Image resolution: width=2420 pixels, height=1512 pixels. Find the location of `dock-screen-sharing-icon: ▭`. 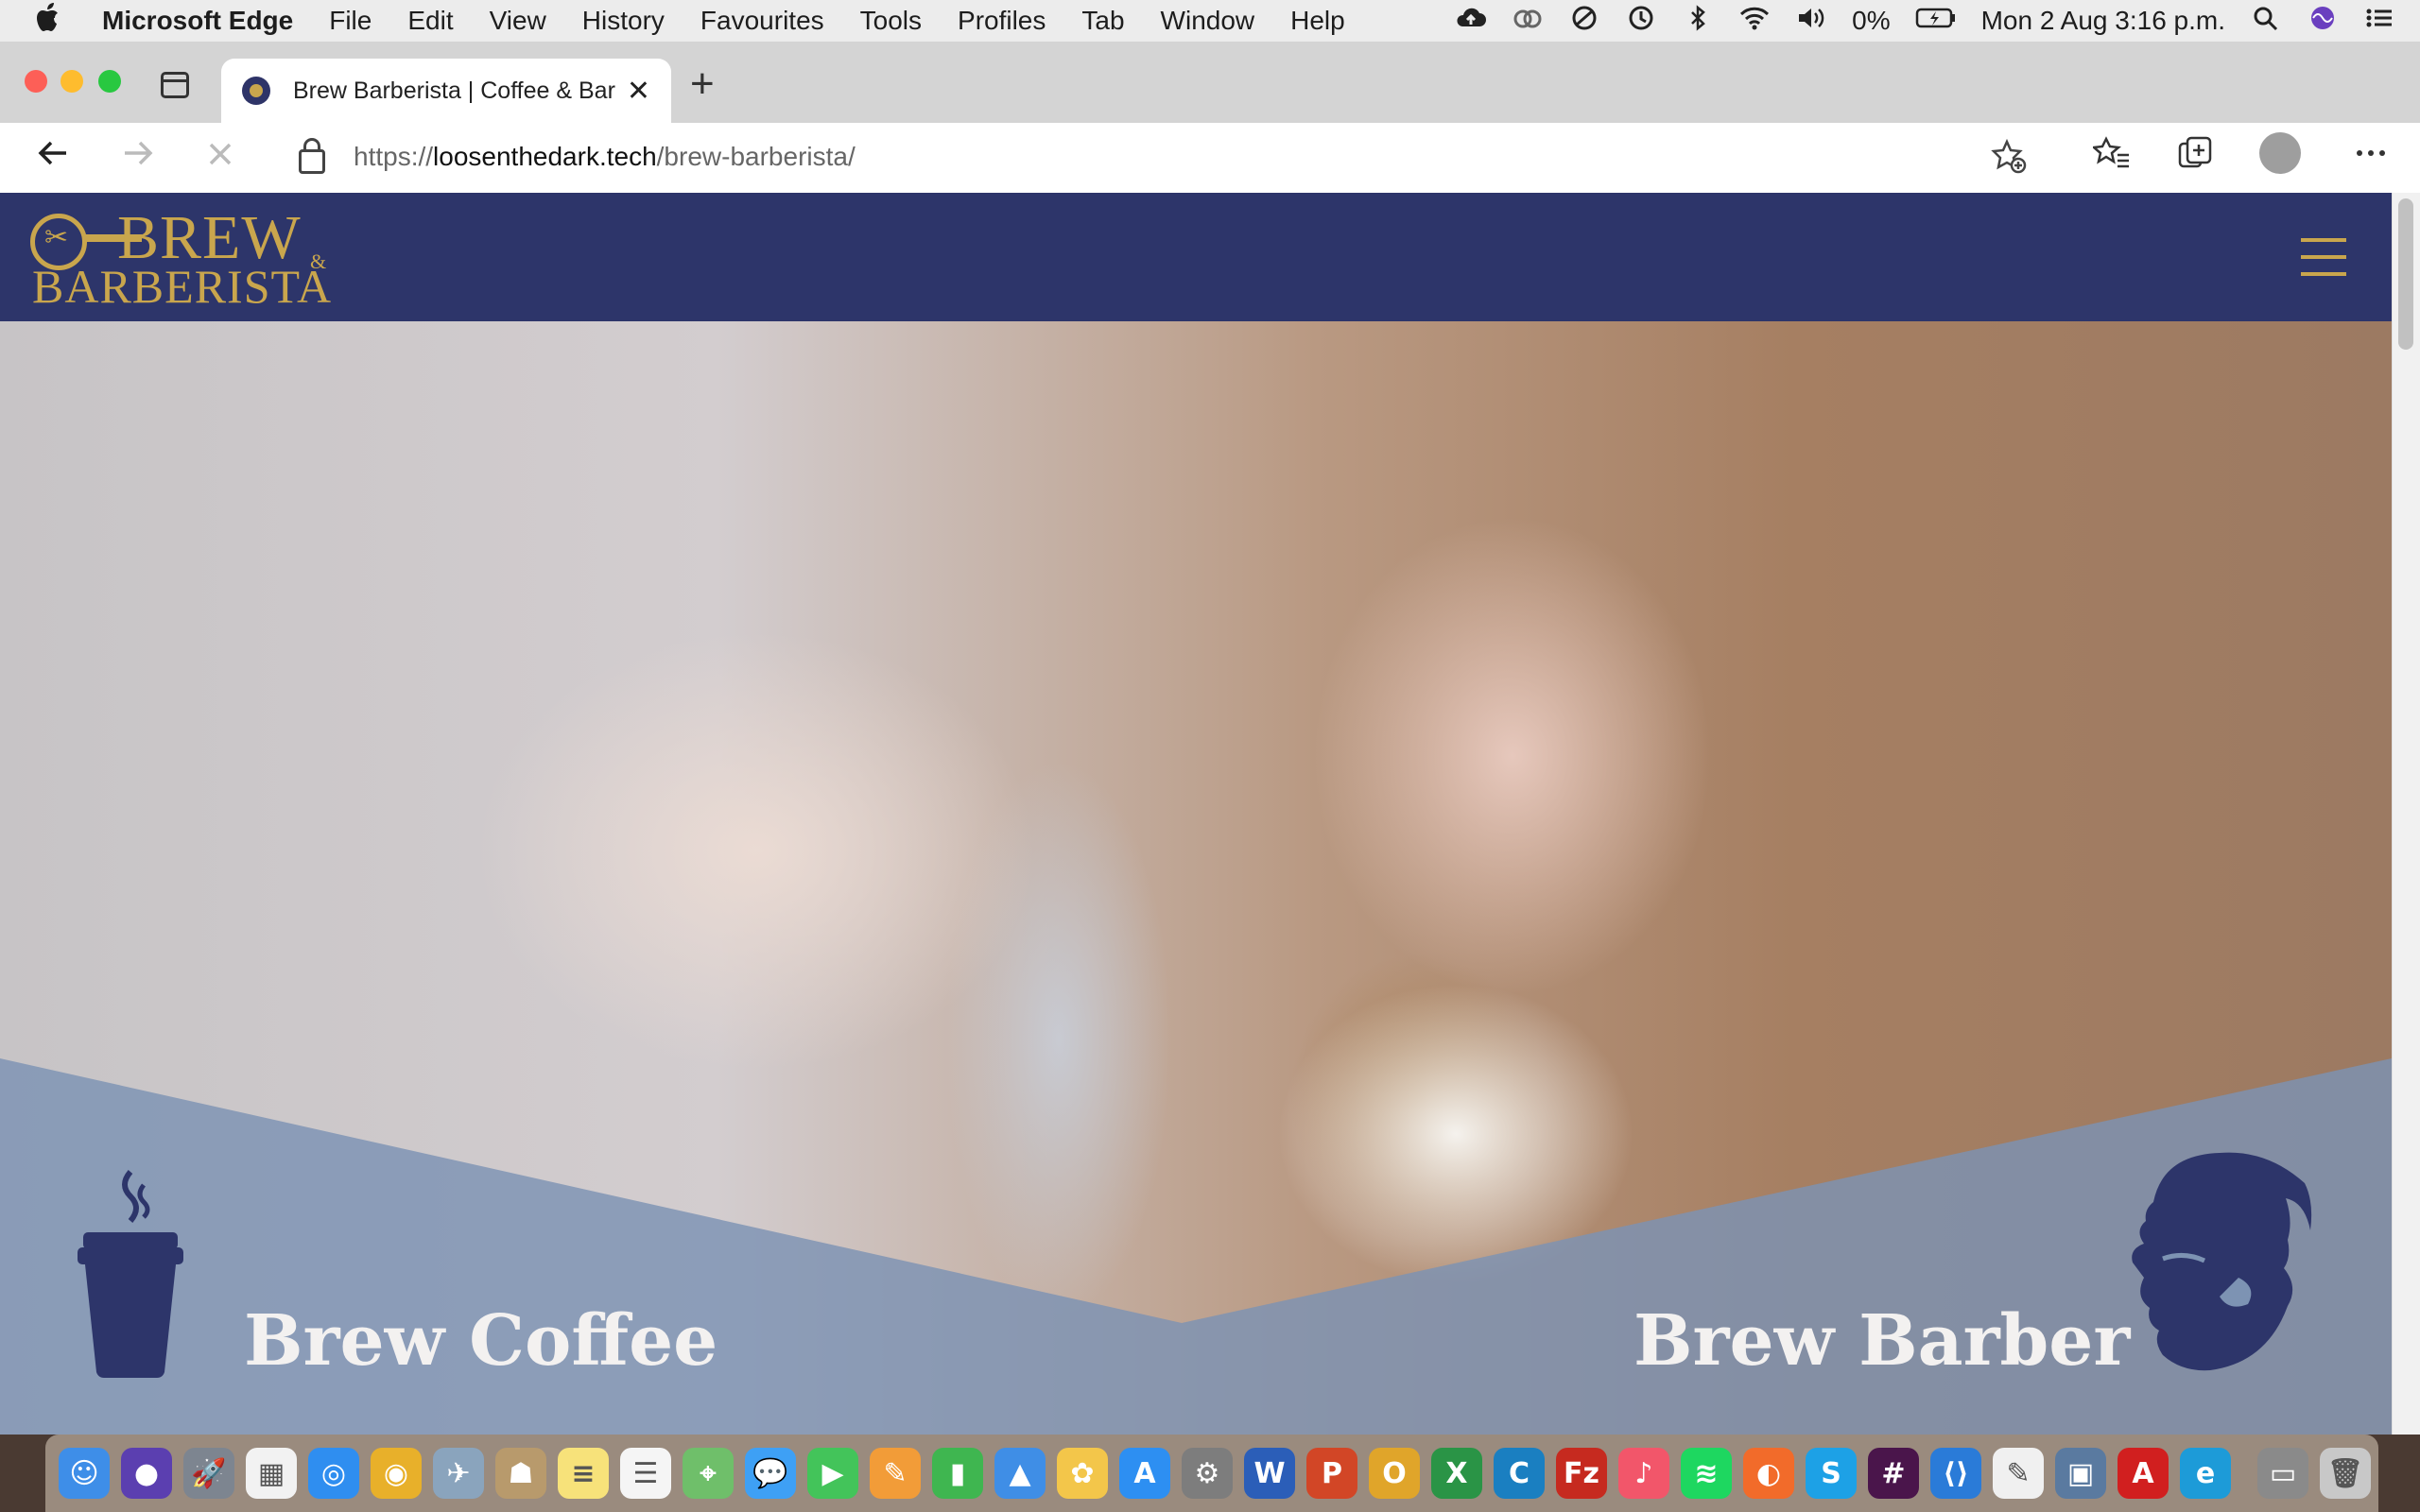

dock-screen-sharing-icon: ▭ is located at coordinates (2282, 1473).